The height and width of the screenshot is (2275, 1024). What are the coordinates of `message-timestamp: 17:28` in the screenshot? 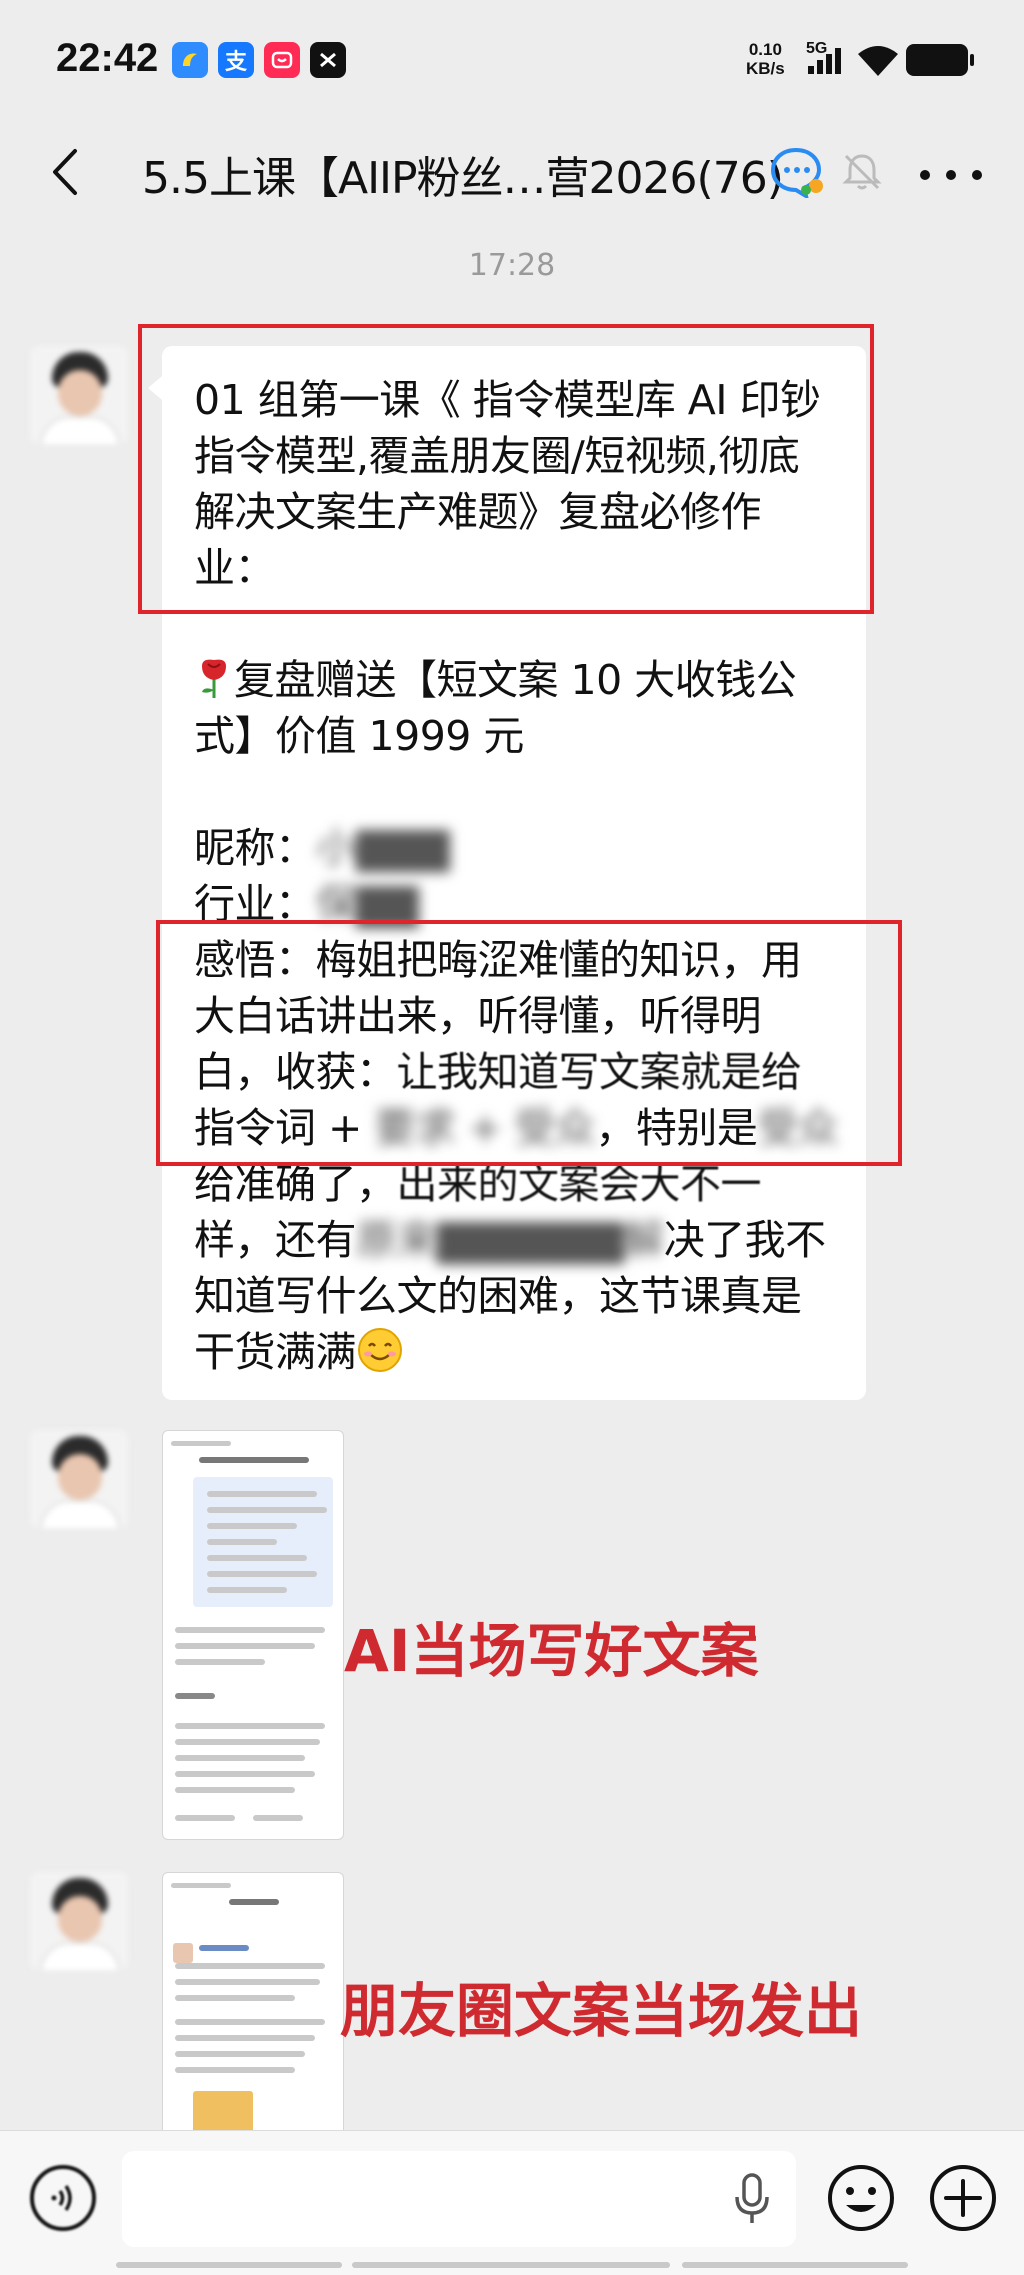 It's located at (512, 265).